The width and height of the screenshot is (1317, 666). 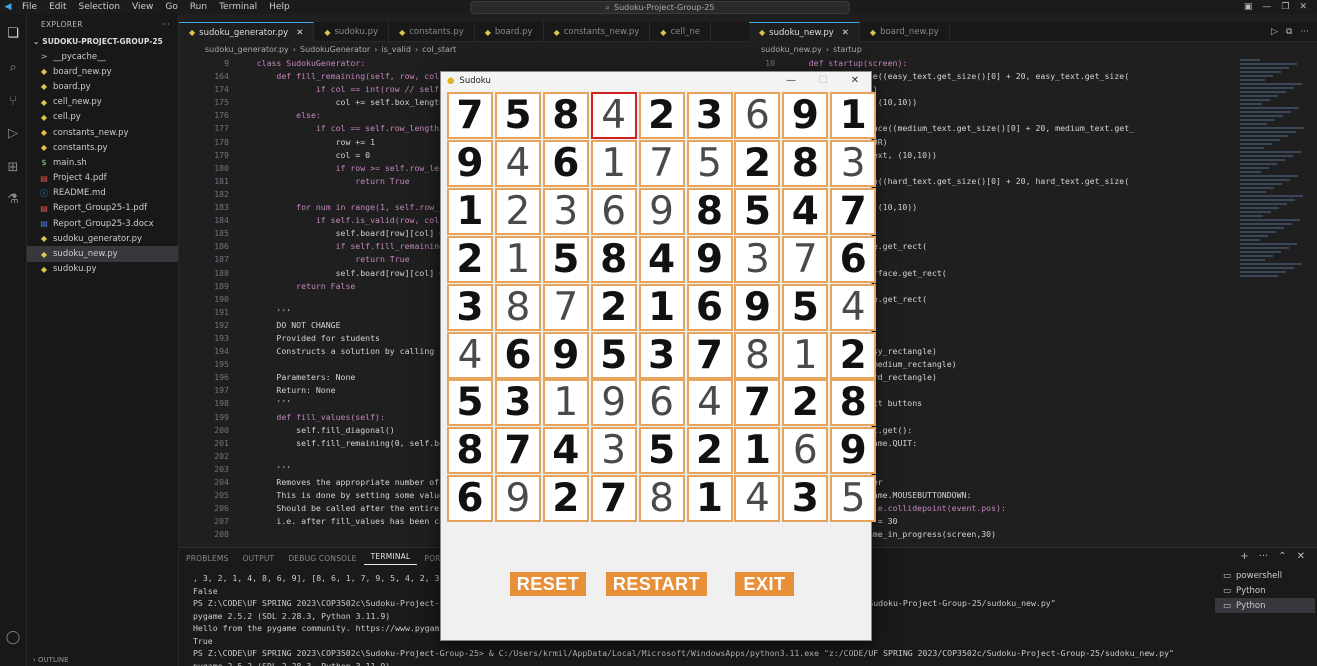 I want to click on panel-tab-terminal: TERMINAL, so click(x=390, y=558).